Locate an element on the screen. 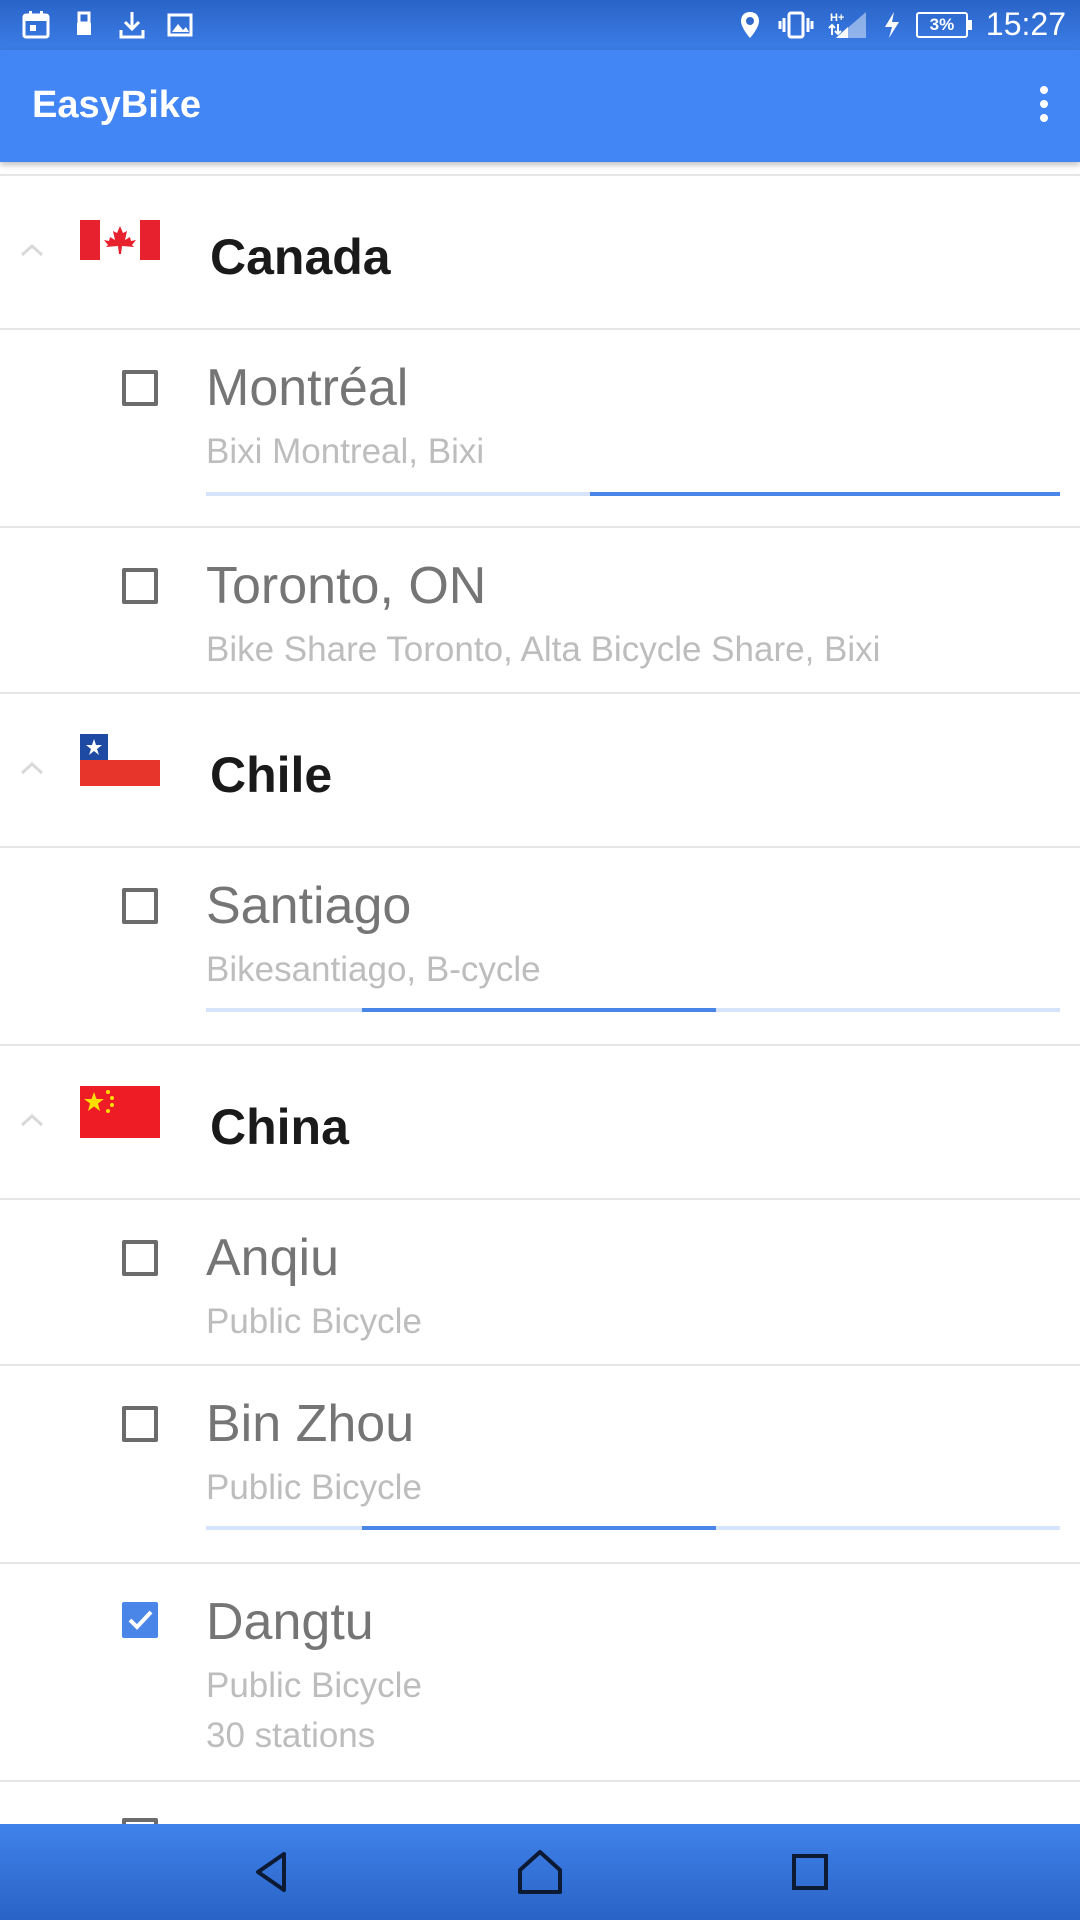 Image resolution: width=1080 pixels, height=1920 pixels. country-header-china: China is located at coordinates (540, 1123).